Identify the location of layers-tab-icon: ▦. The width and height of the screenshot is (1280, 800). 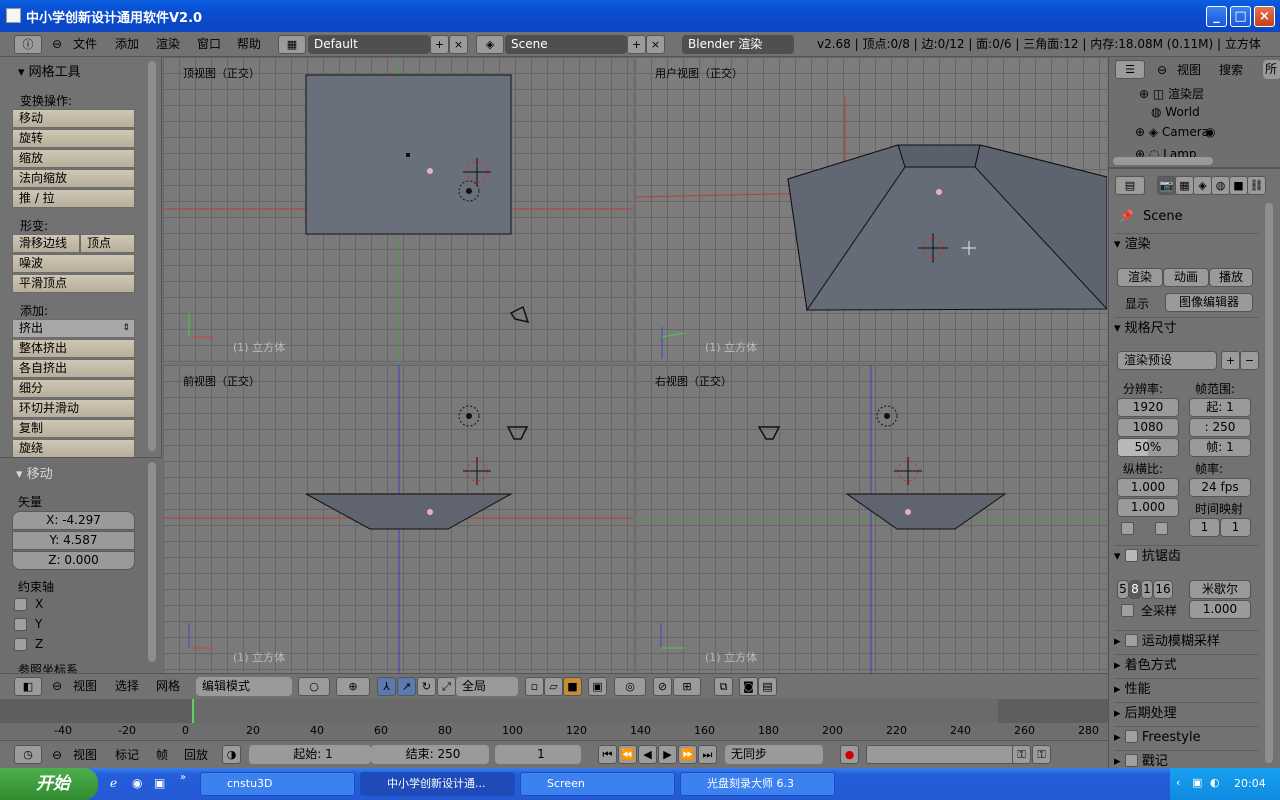
(1184, 185).